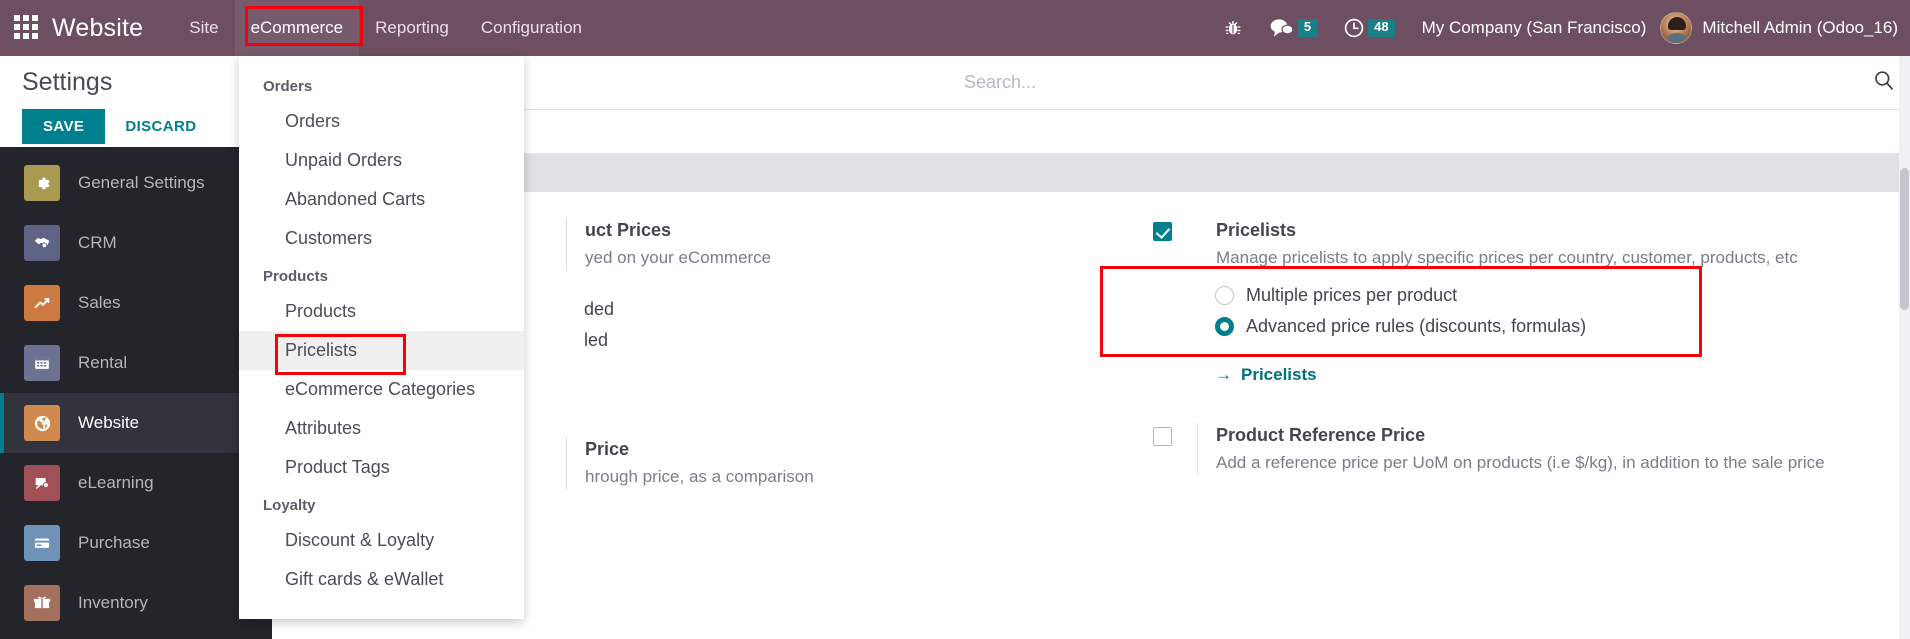  I want to click on elearning-icon, so click(42, 483).